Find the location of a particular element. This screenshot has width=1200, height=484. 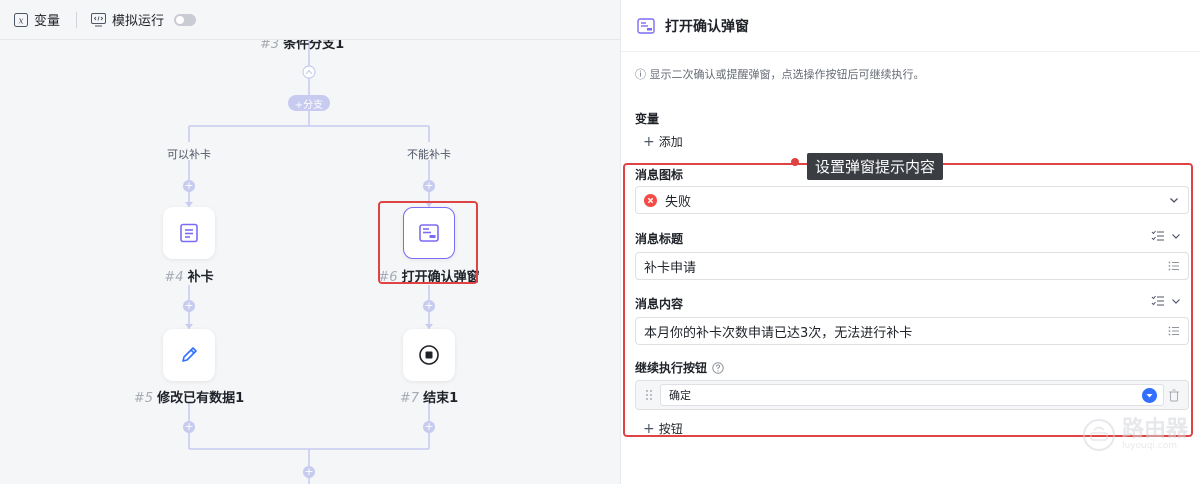

add-button-link: + 按钮 is located at coordinates (663, 428).